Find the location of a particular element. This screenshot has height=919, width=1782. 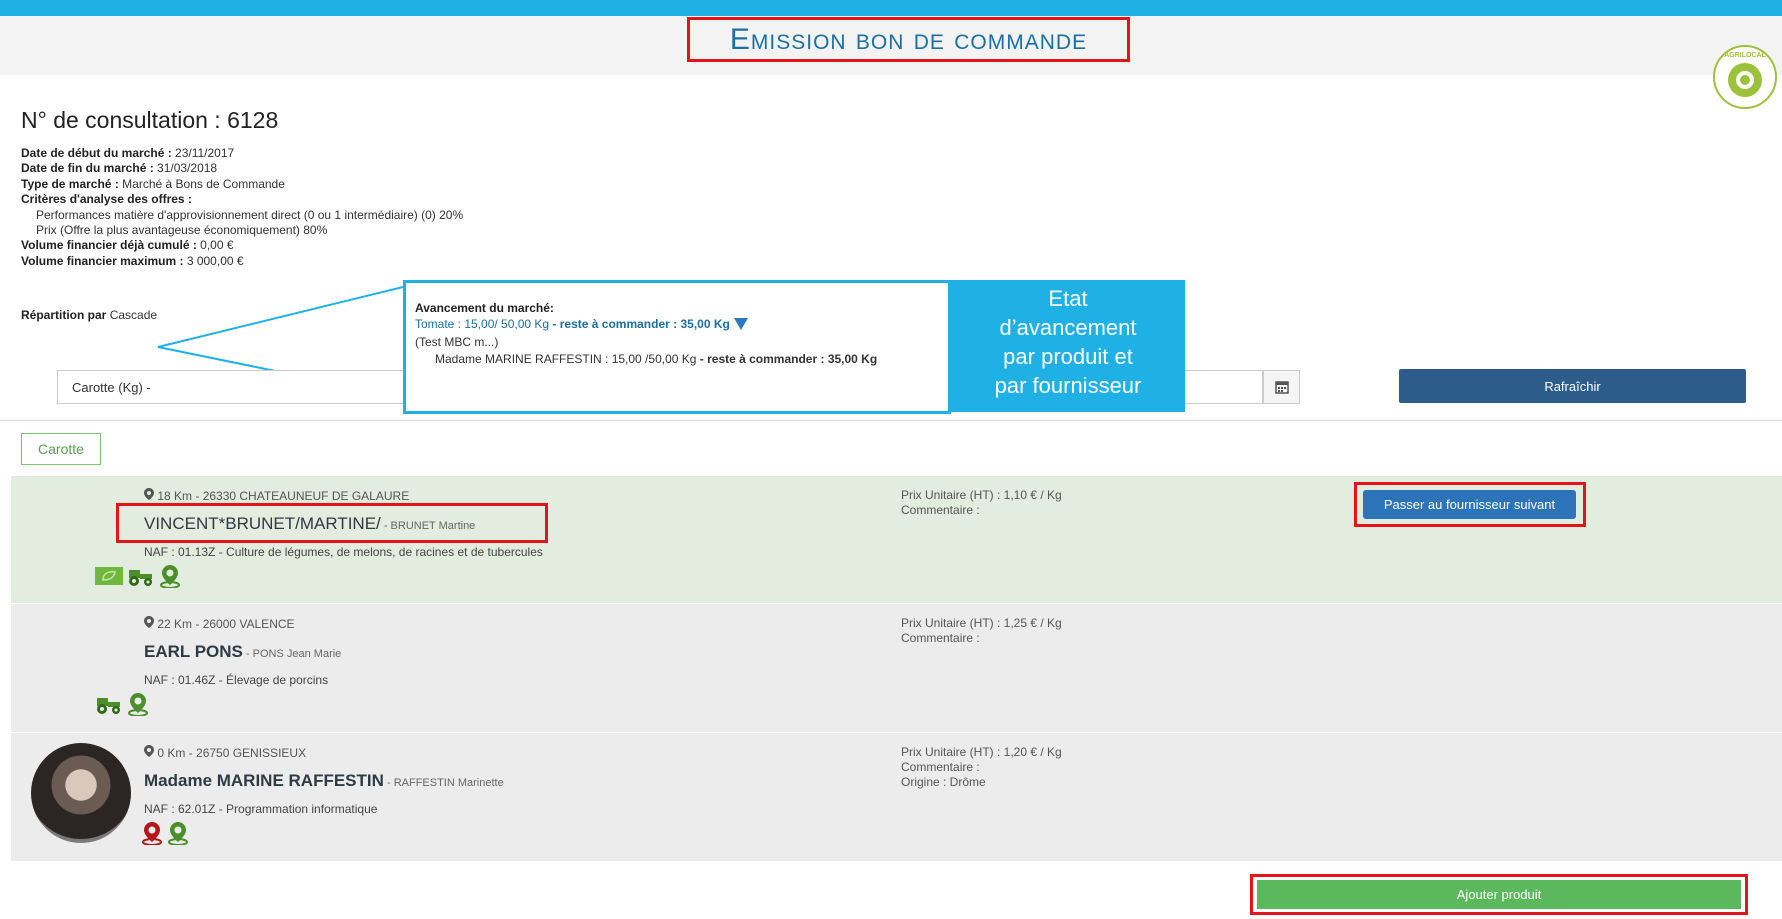

supplier-contact: - RAFFESTIN Marinette is located at coordinates (443, 783).